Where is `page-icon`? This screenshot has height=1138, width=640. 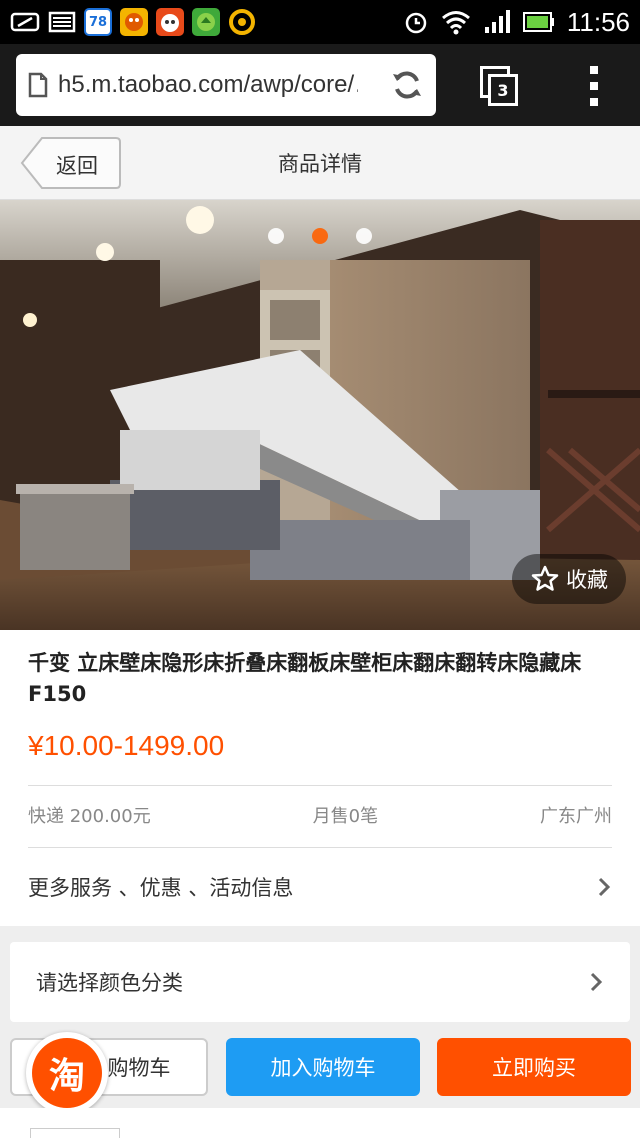
page-icon is located at coordinates (38, 85).